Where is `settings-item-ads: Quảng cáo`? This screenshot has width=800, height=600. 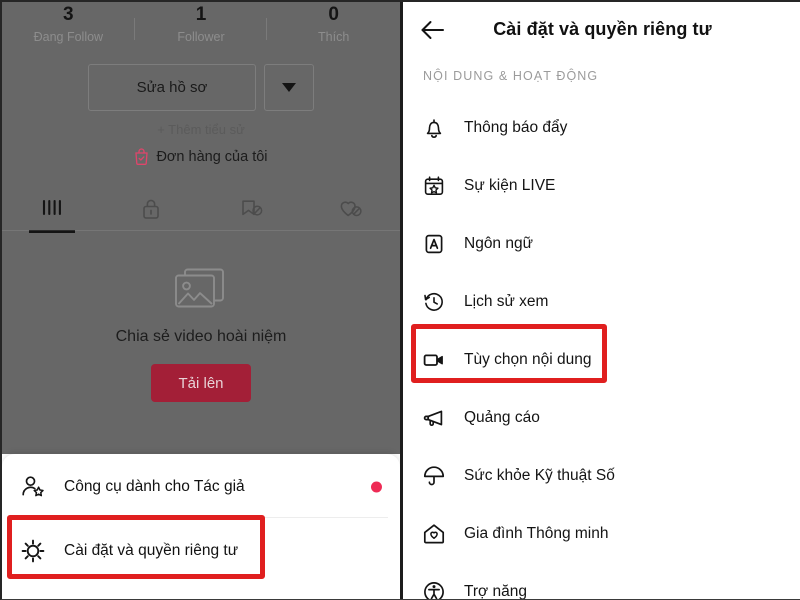 settings-item-ads: Quảng cáo is located at coordinates (601, 418).